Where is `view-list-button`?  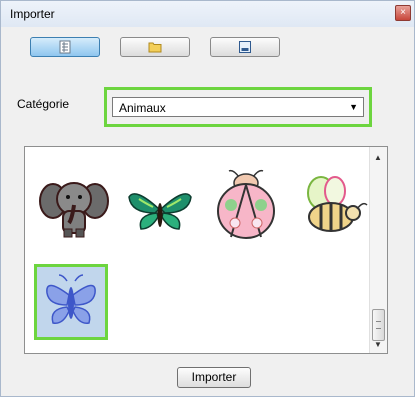 view-list-button is located at coordinates (65, 47).